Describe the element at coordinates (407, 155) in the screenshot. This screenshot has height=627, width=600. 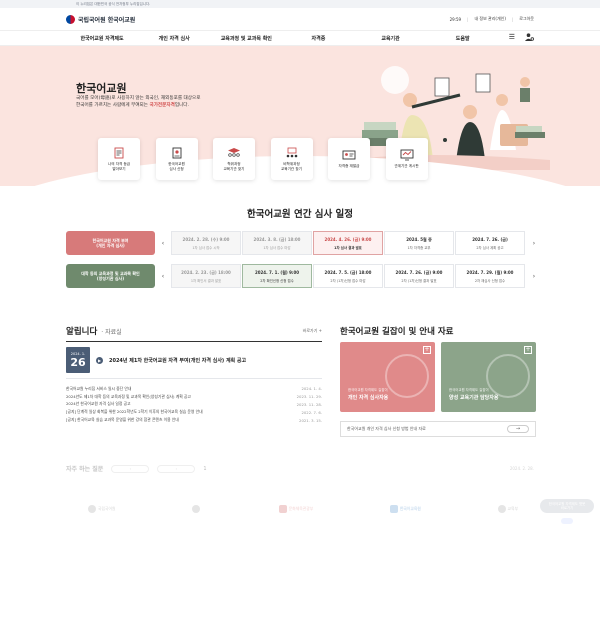
I see `monitor-board-icon` at that location.